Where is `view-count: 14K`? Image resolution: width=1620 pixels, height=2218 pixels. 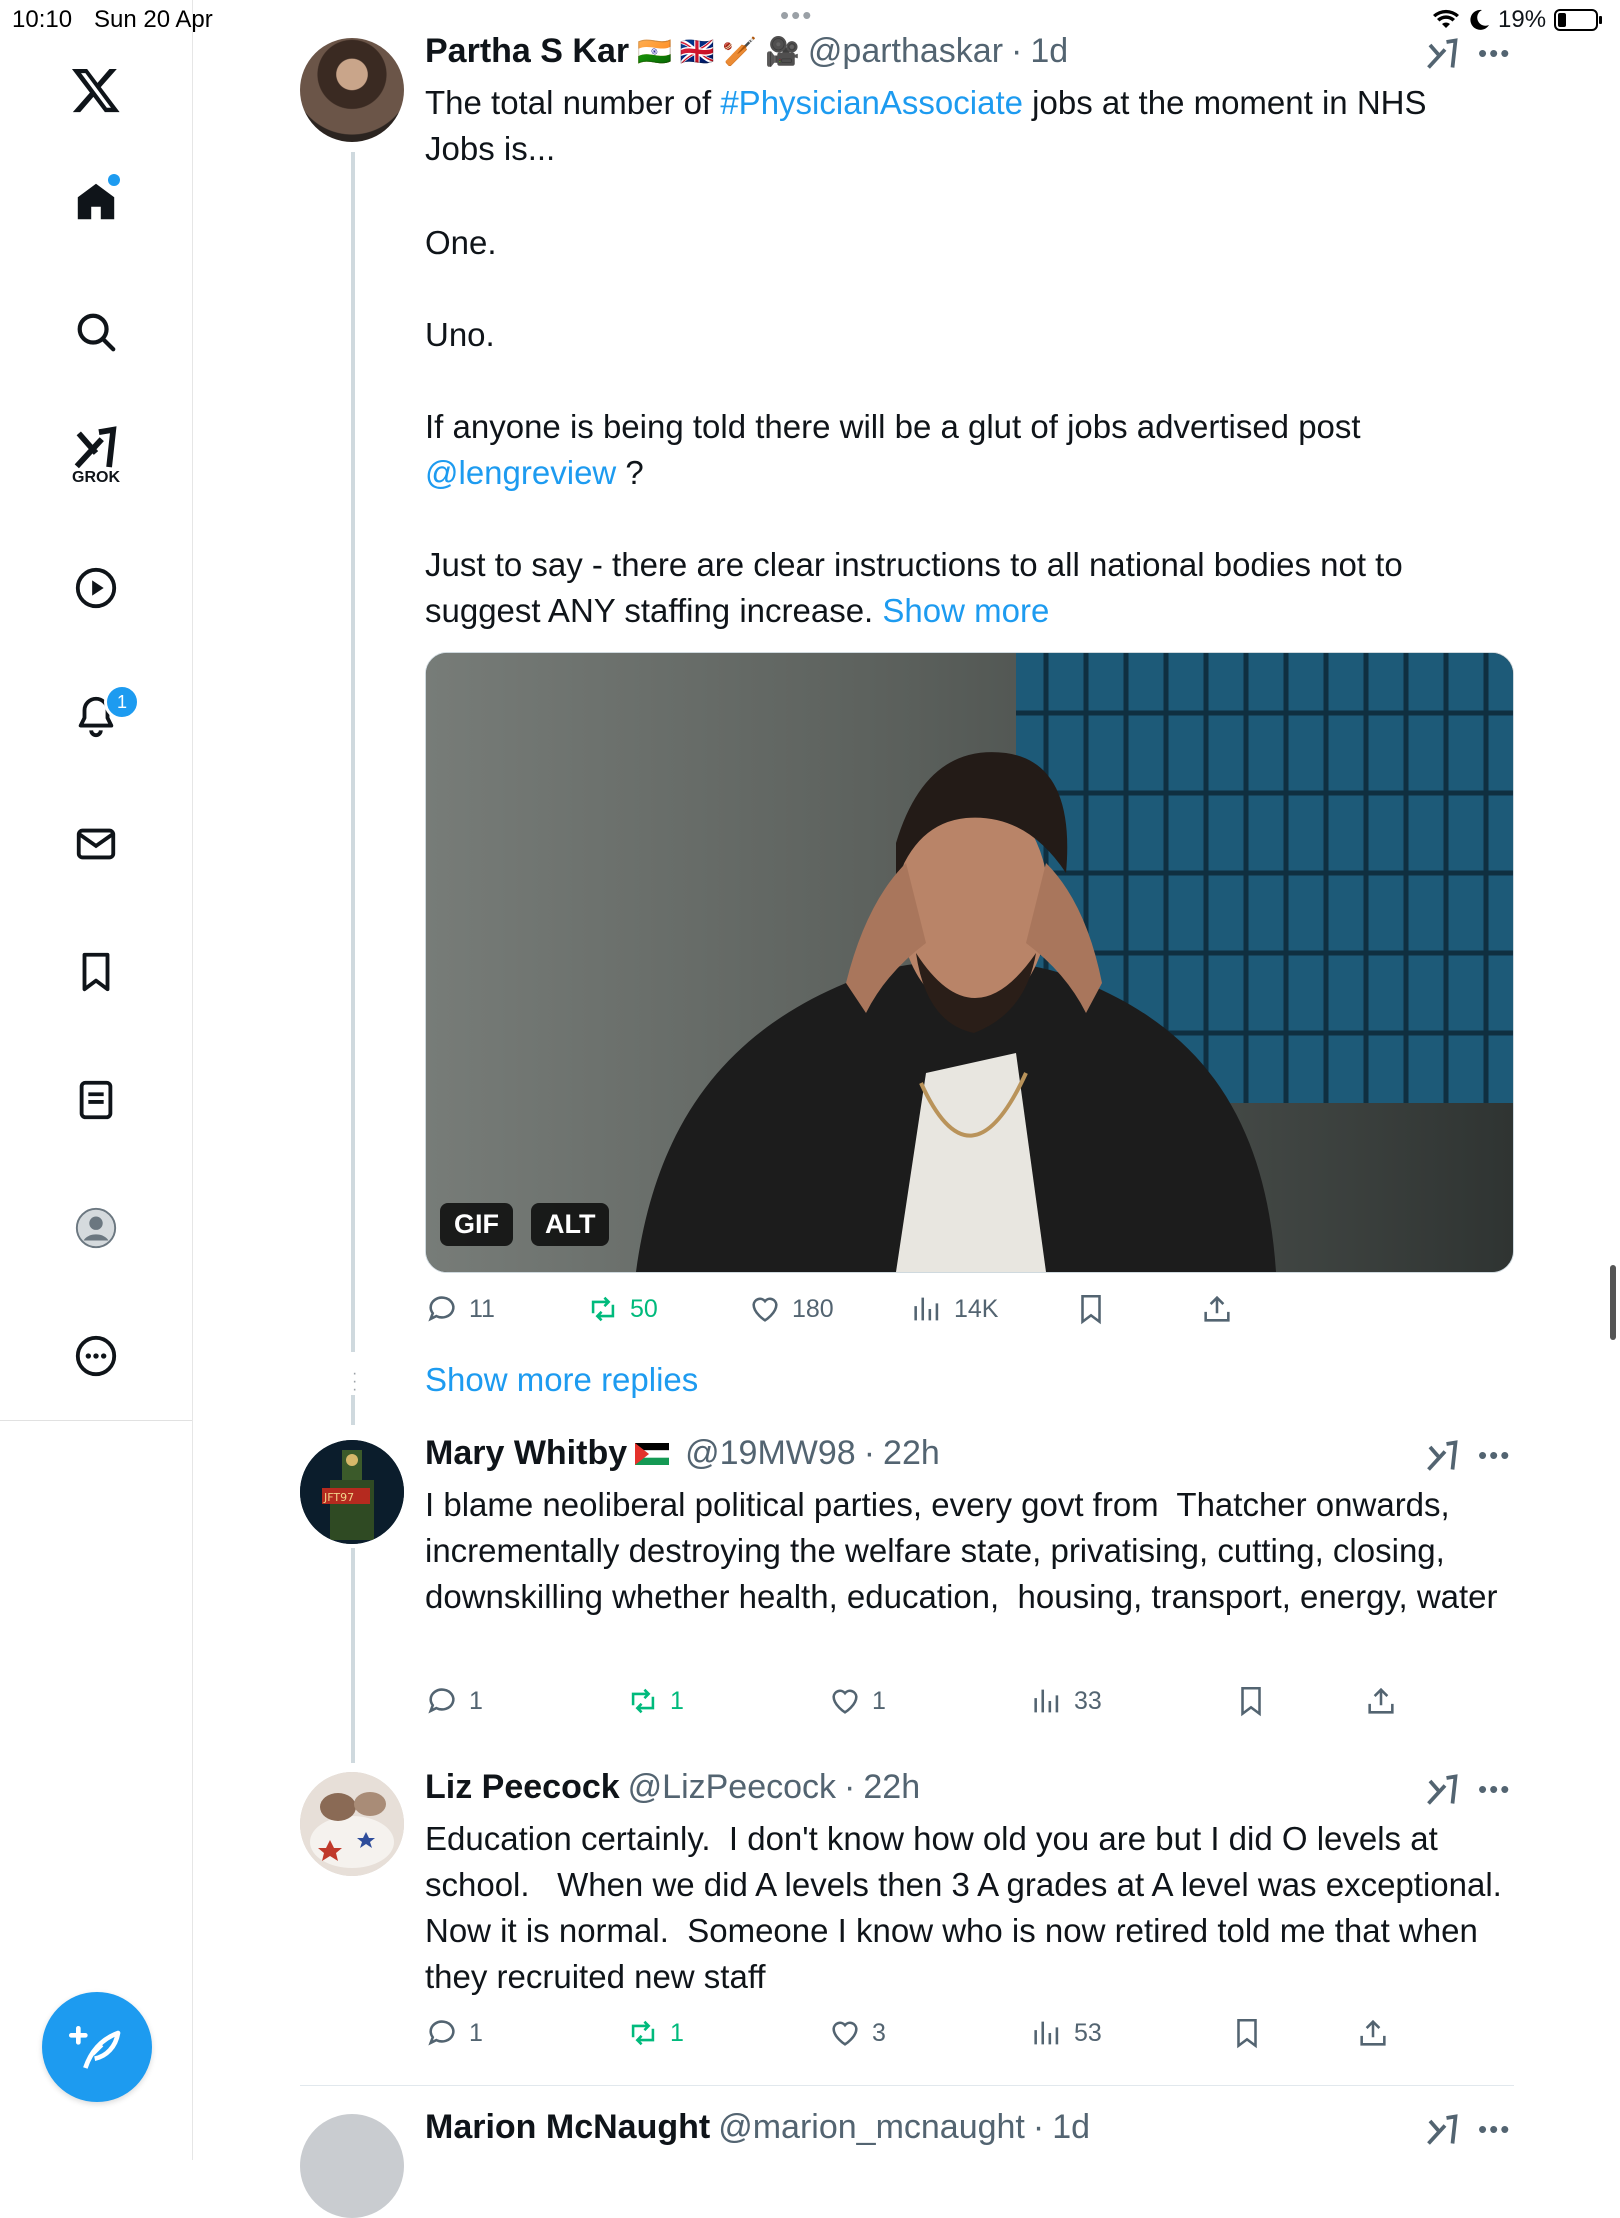
view-count: 14K is located at coordinates (976, 1308).